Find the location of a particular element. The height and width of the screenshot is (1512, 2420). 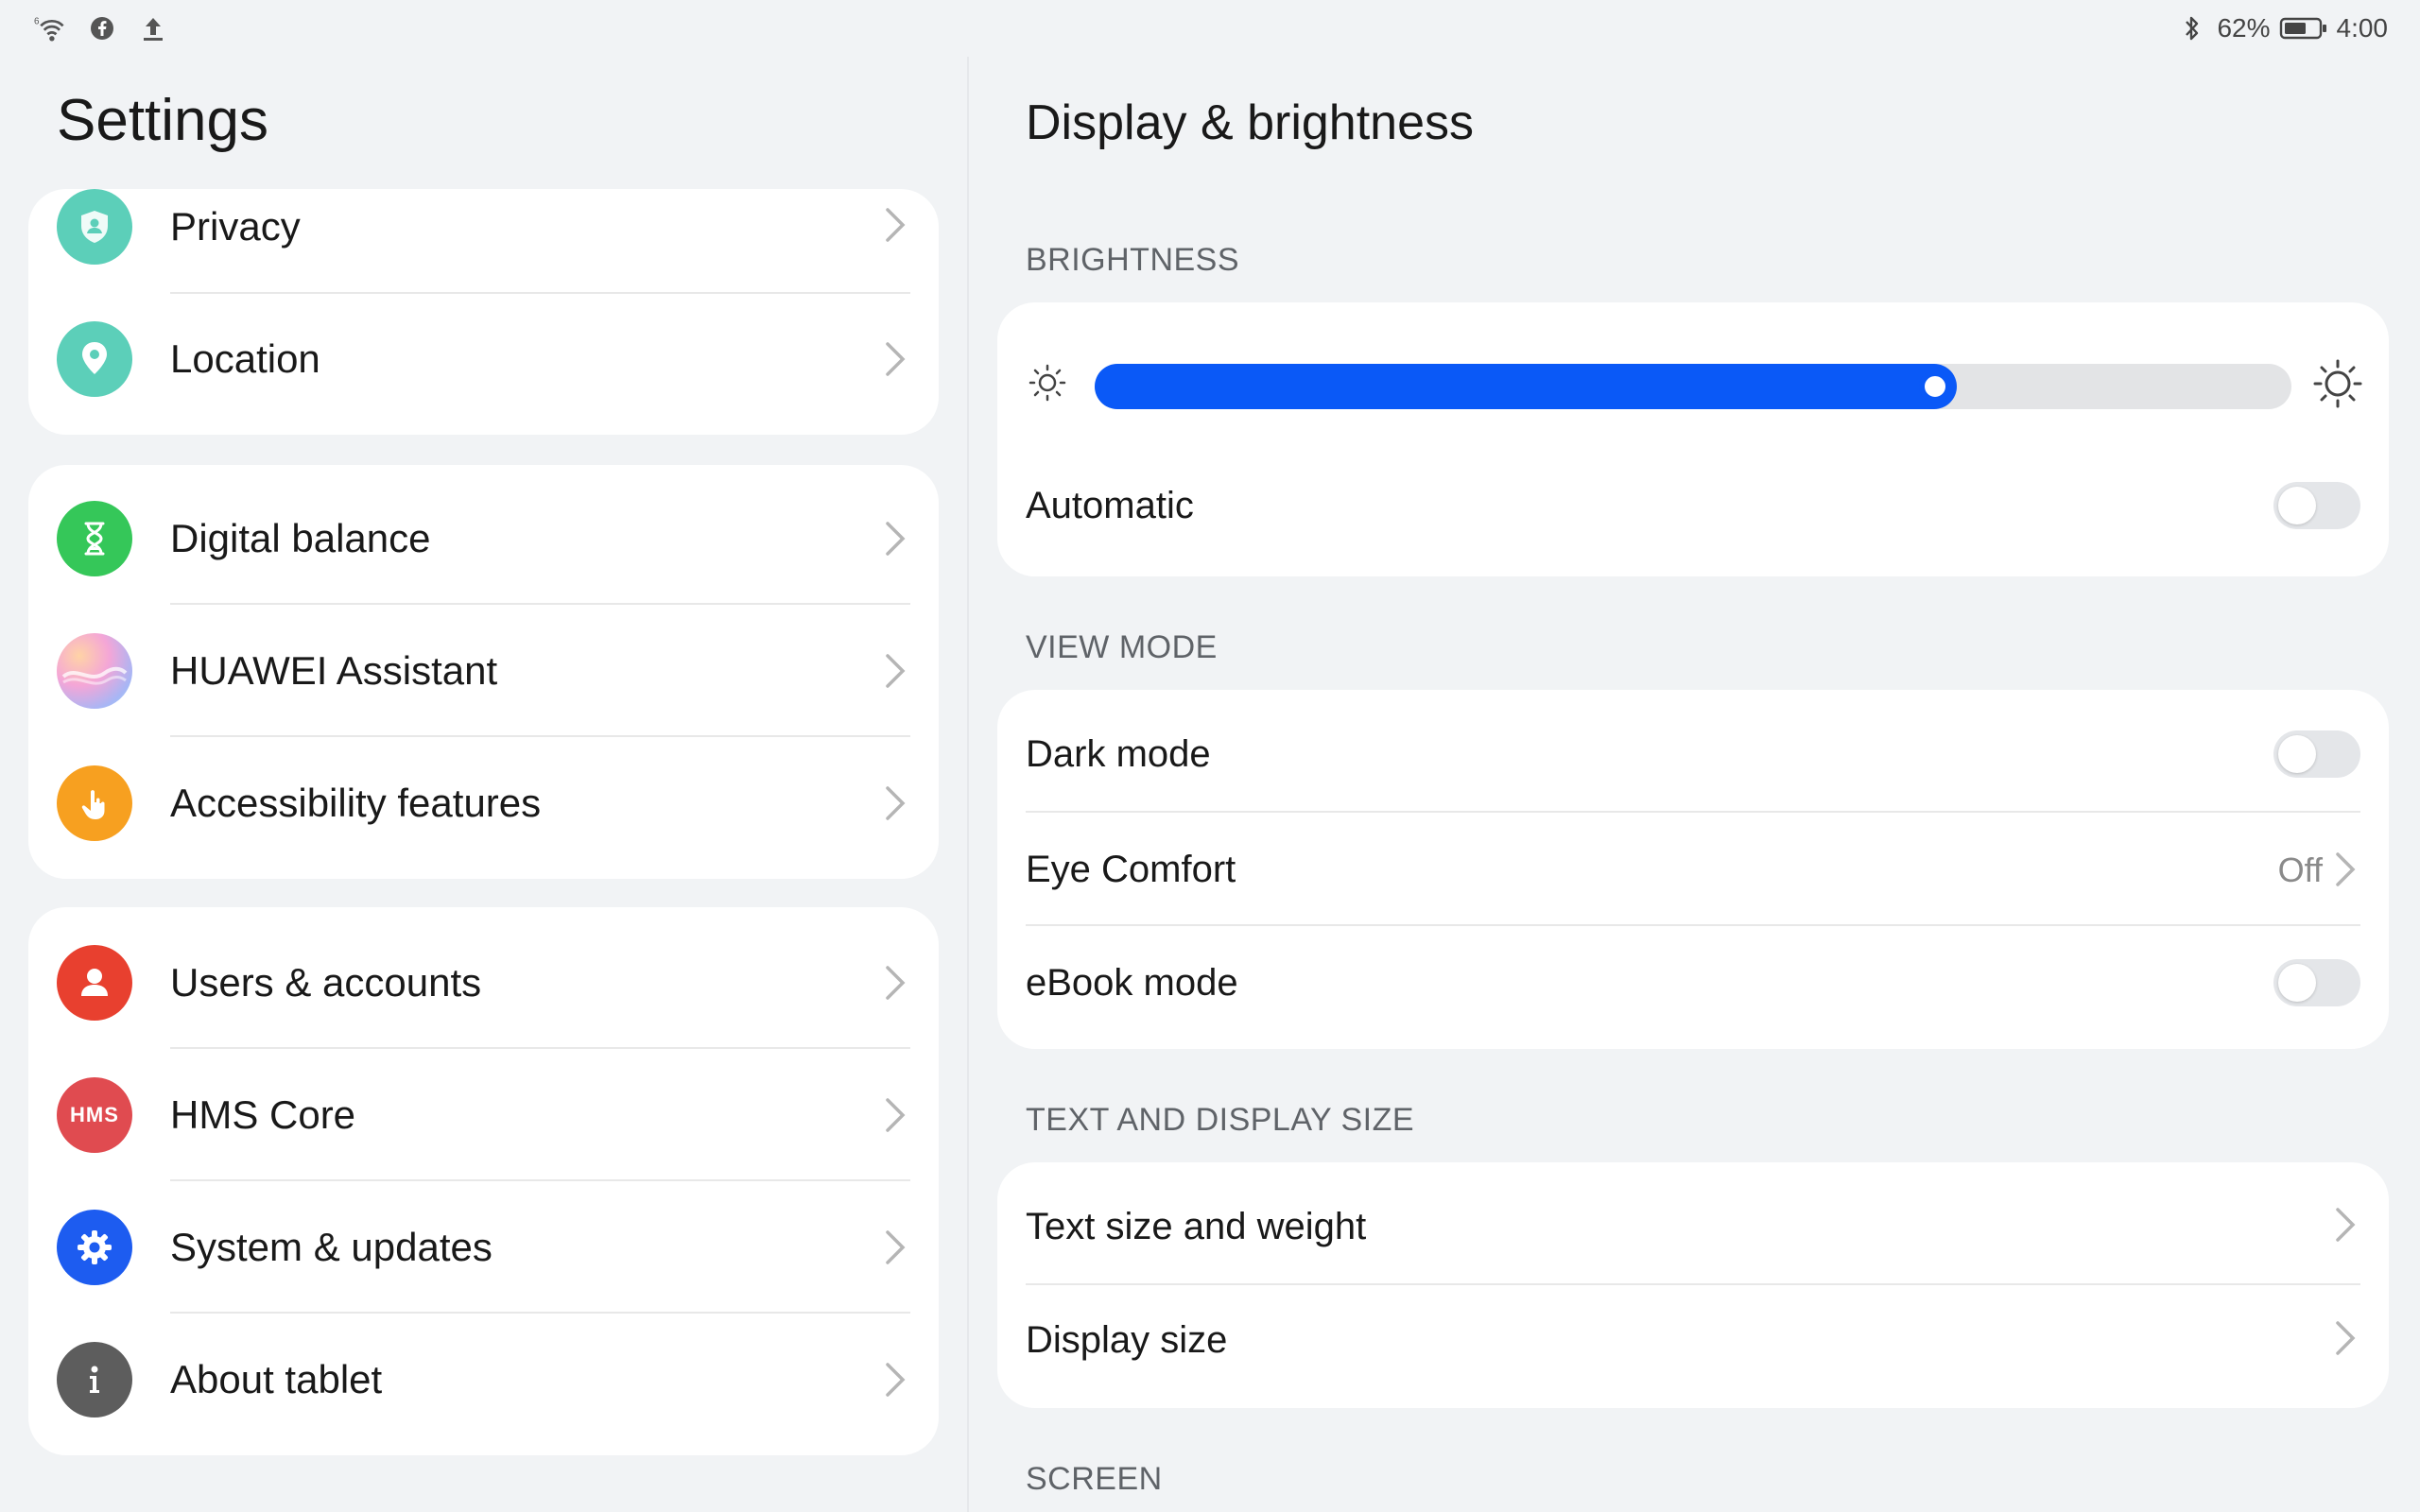

facebook-icon is located at coordinates (102, 28).